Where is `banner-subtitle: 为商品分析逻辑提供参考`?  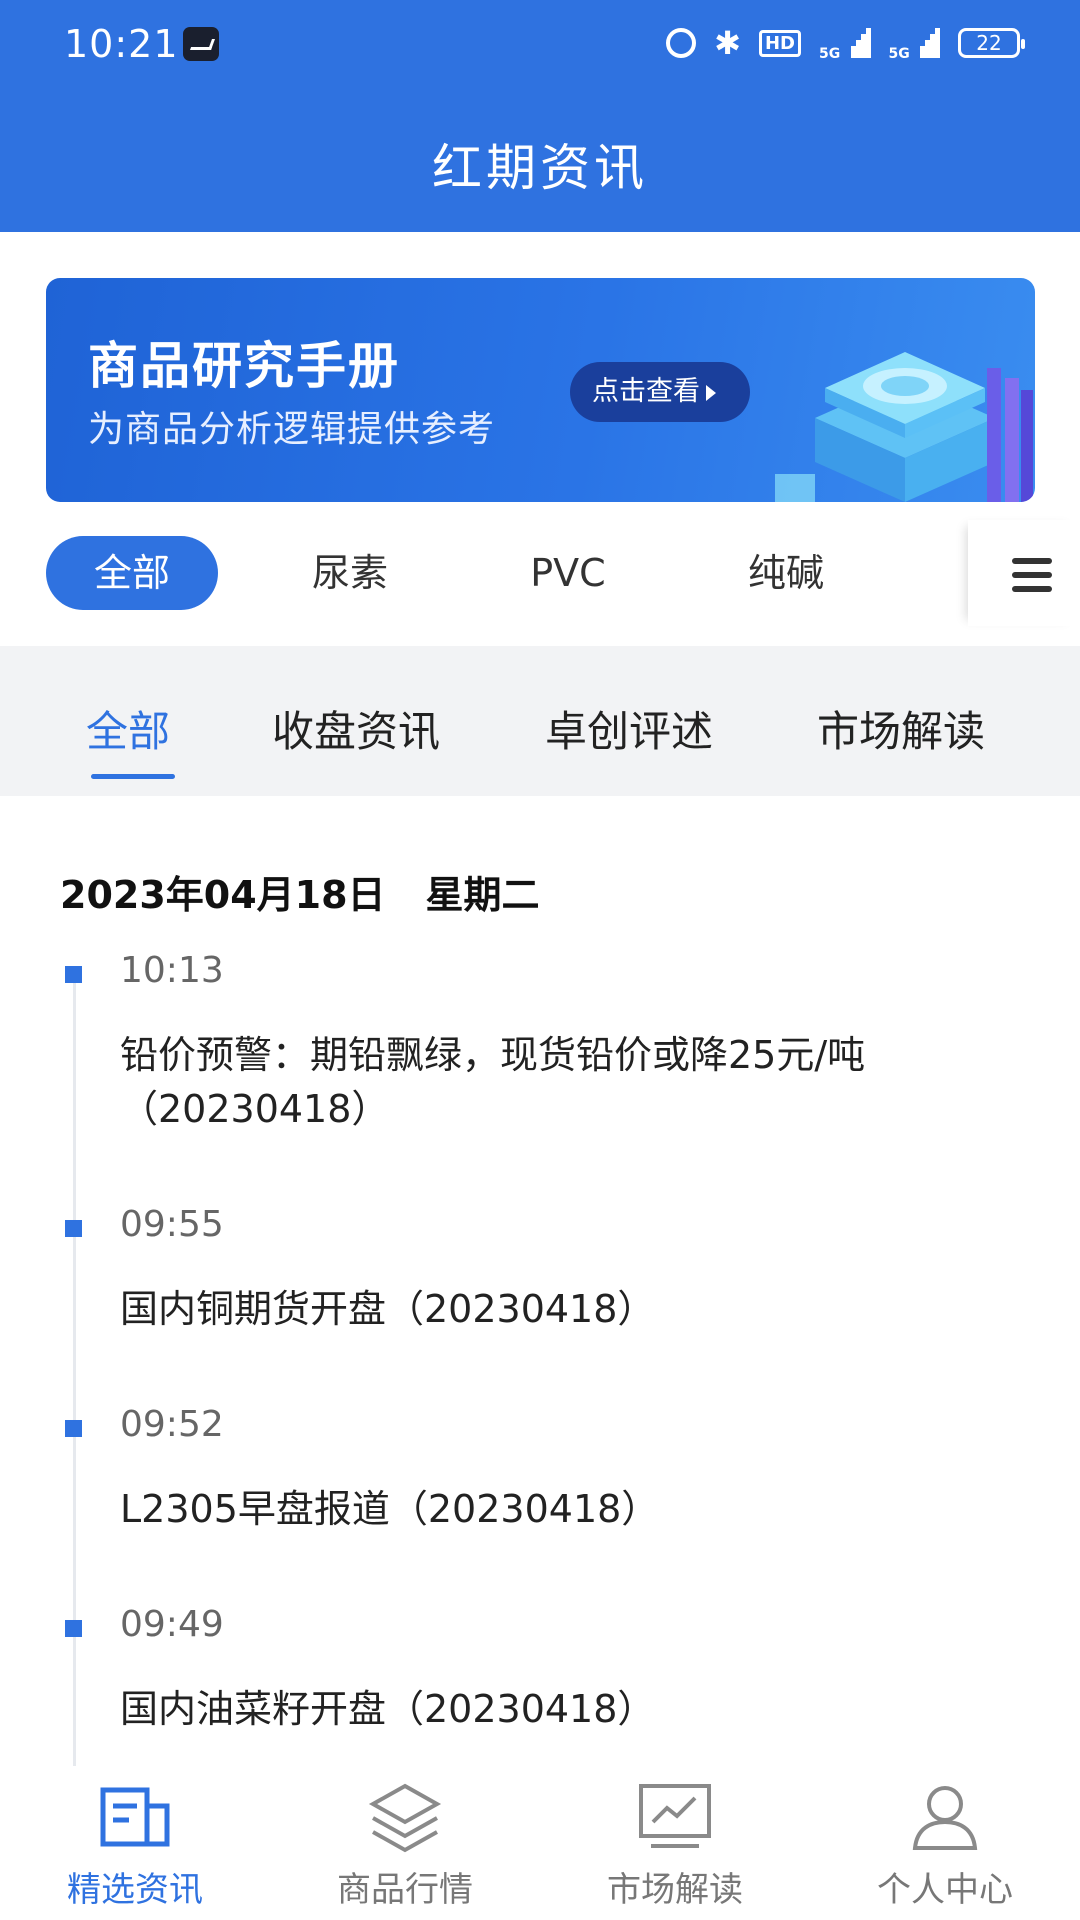 banner-subtitle: 为商品分析逻辑提供参考 is located at coordinates (292, 429).